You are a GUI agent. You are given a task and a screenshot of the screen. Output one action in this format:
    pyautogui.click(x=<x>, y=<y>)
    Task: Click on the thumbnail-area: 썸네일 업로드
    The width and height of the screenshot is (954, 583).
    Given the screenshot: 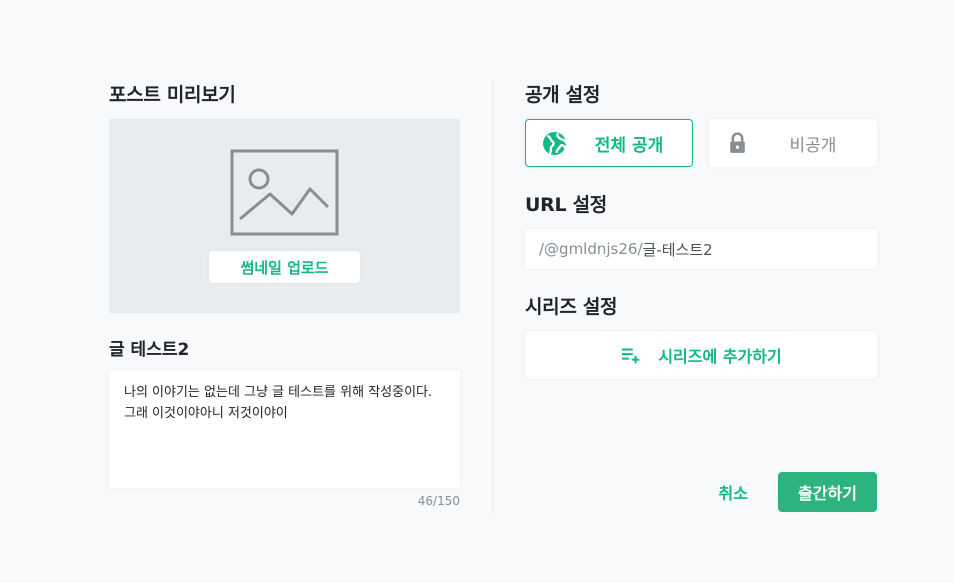 What is the action you would take?
    pyautogui.click(x=284, y=216)
    